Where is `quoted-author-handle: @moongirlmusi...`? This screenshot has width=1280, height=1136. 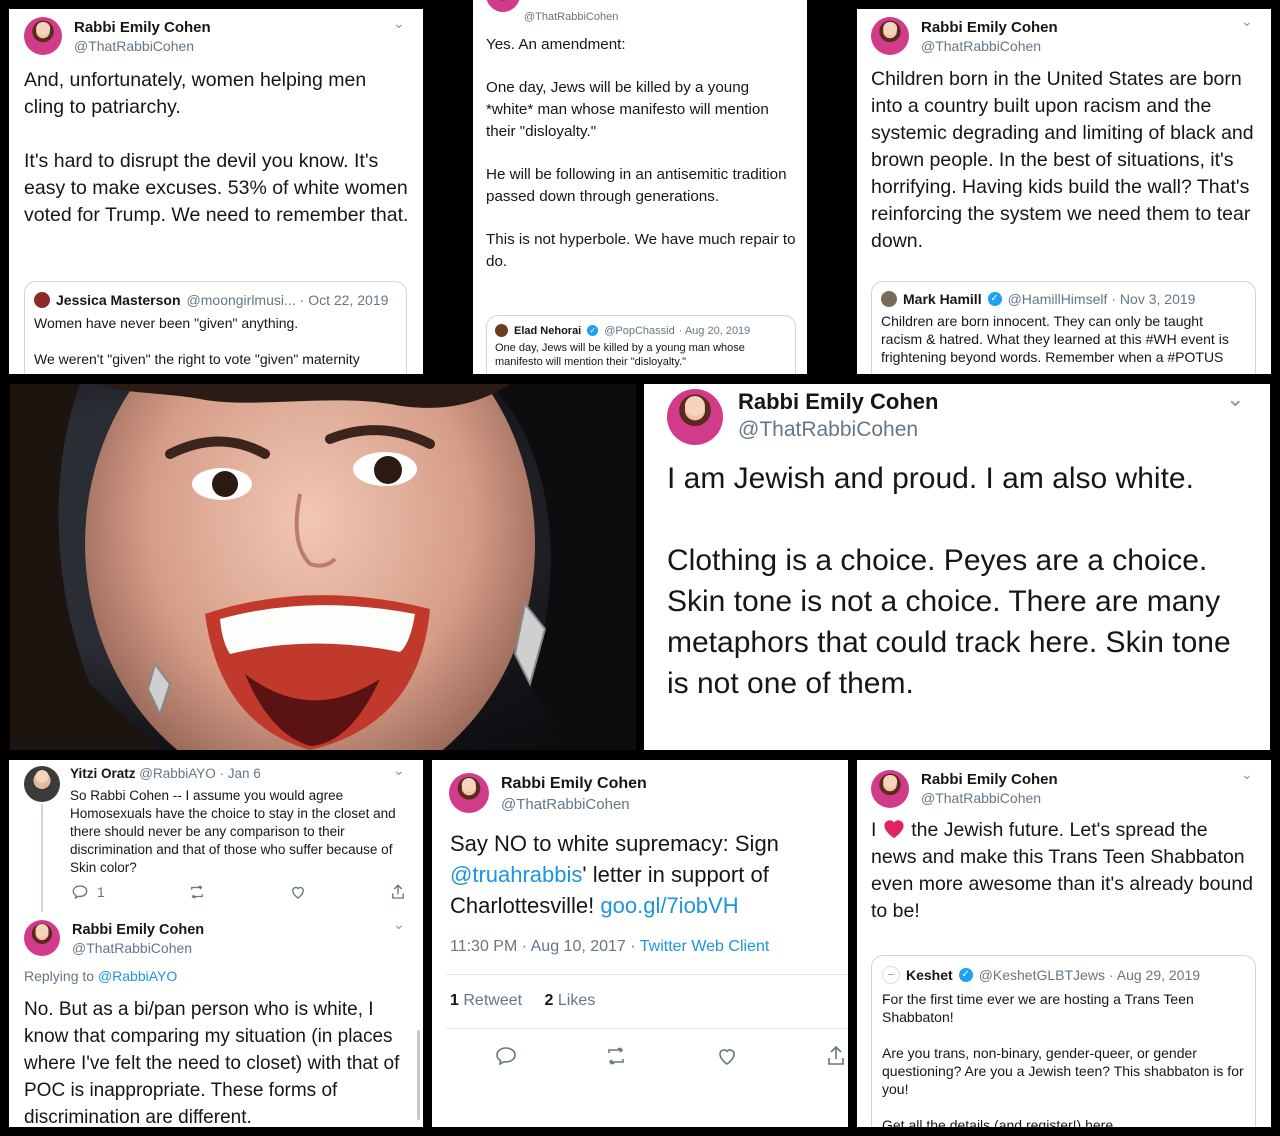 quoted-author-handle: @moongirlmusi... is located at coordinates (241, 300).